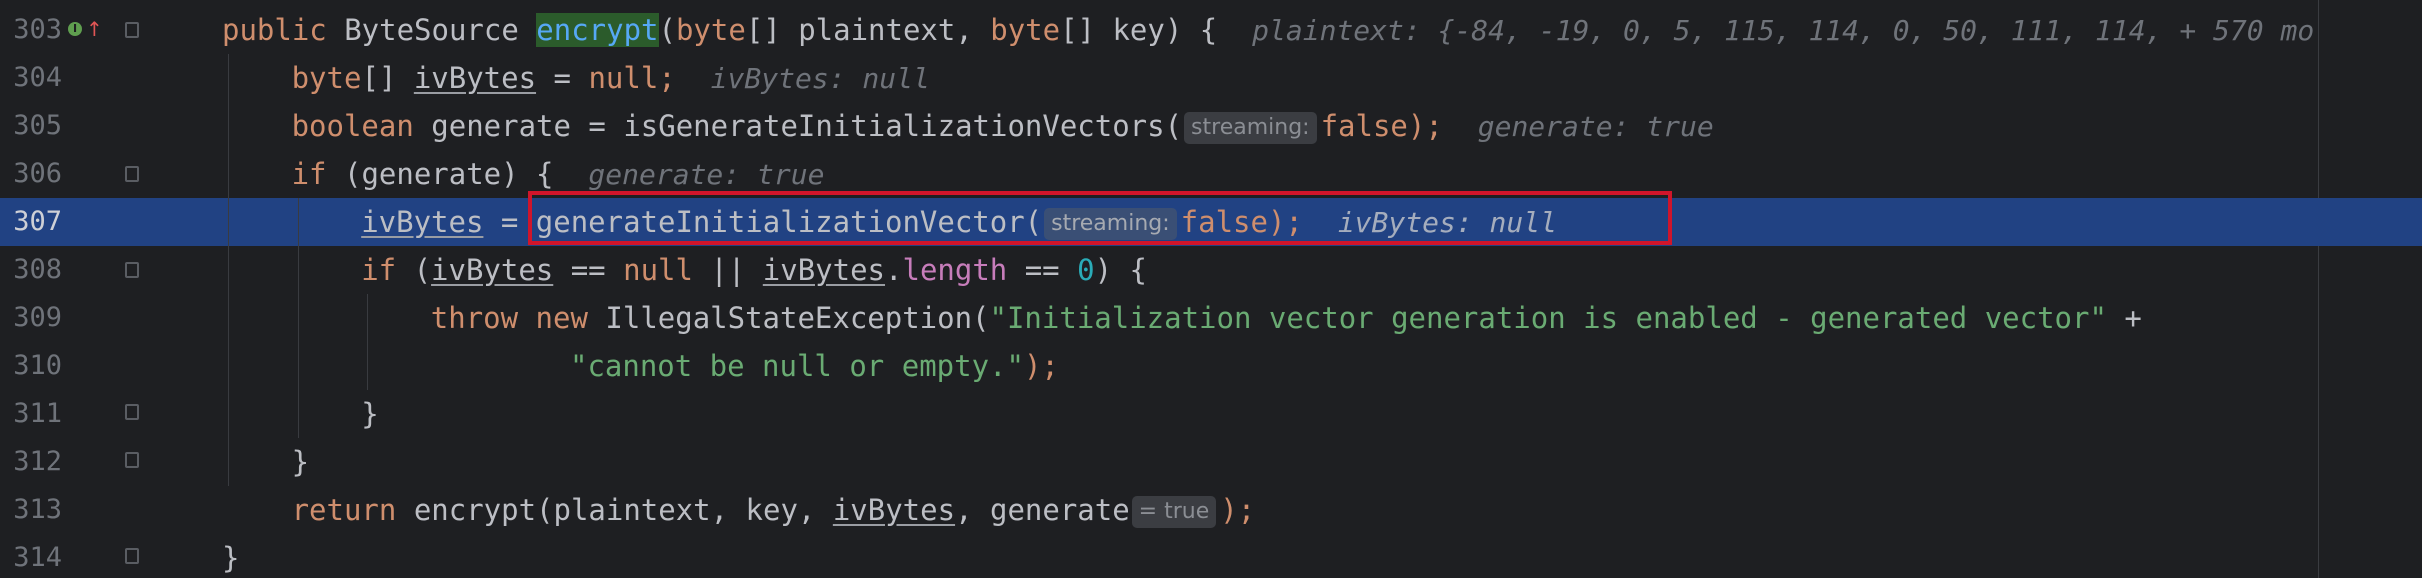 The width and height of the screenshot is (2422, 578). I want to click on code-token: encrypt(plaintext, key,, so click(623, 510).